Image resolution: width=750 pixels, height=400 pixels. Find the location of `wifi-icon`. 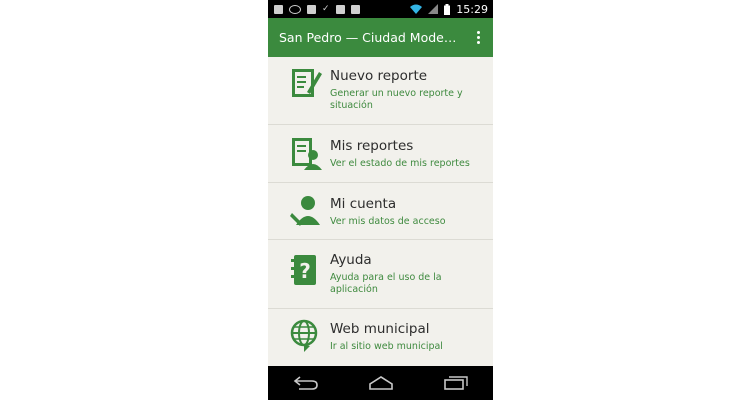

wifi-icon is located at coordinates (416, 9).